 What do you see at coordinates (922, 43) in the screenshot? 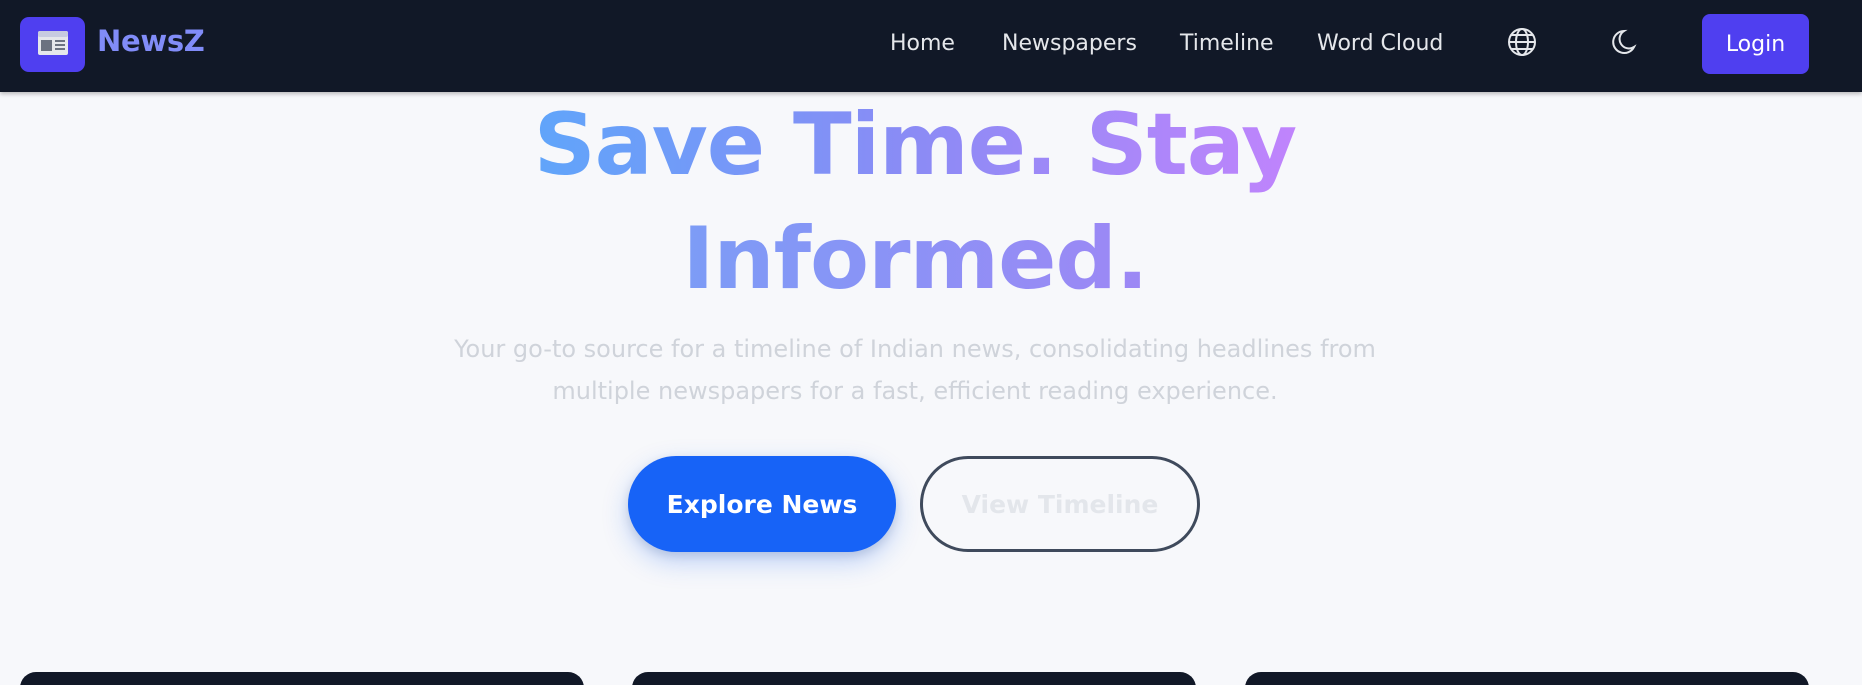
I see `nav-link-home: Home` at bounding box center [922, 43].